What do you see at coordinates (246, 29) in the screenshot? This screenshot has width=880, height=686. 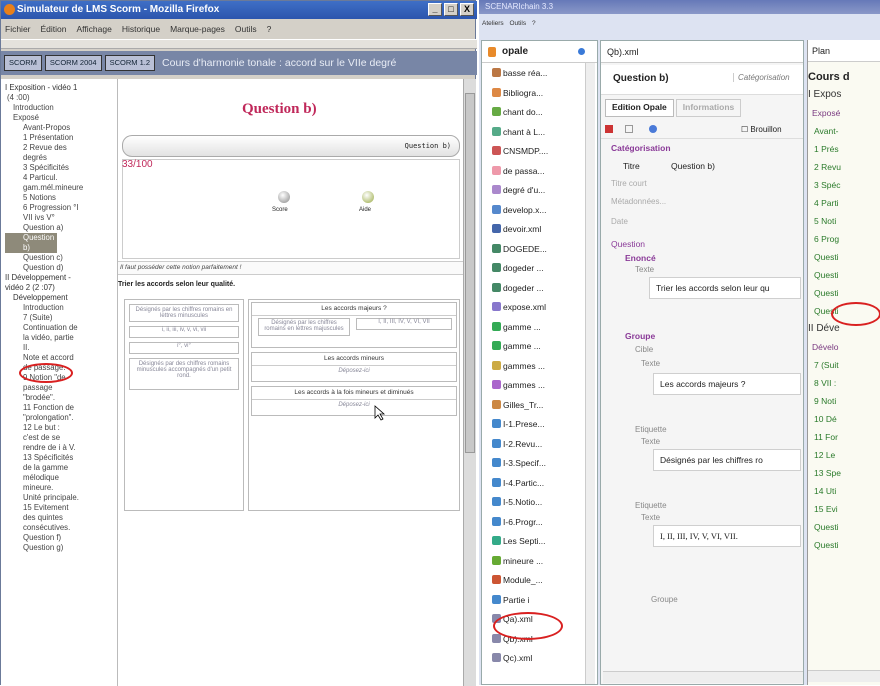 I see `menu-tools: Outils` at bounding box center [246, 29].